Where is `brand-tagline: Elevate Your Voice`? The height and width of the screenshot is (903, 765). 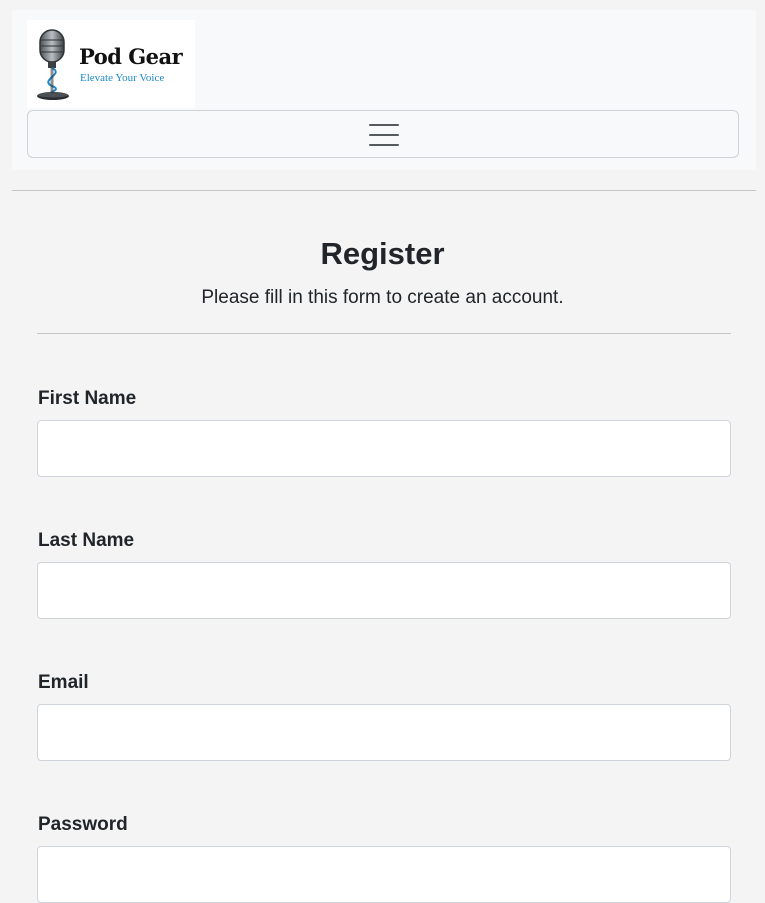 brand-tagline: Elevate Your Voice is located at coordinates (122, 78).